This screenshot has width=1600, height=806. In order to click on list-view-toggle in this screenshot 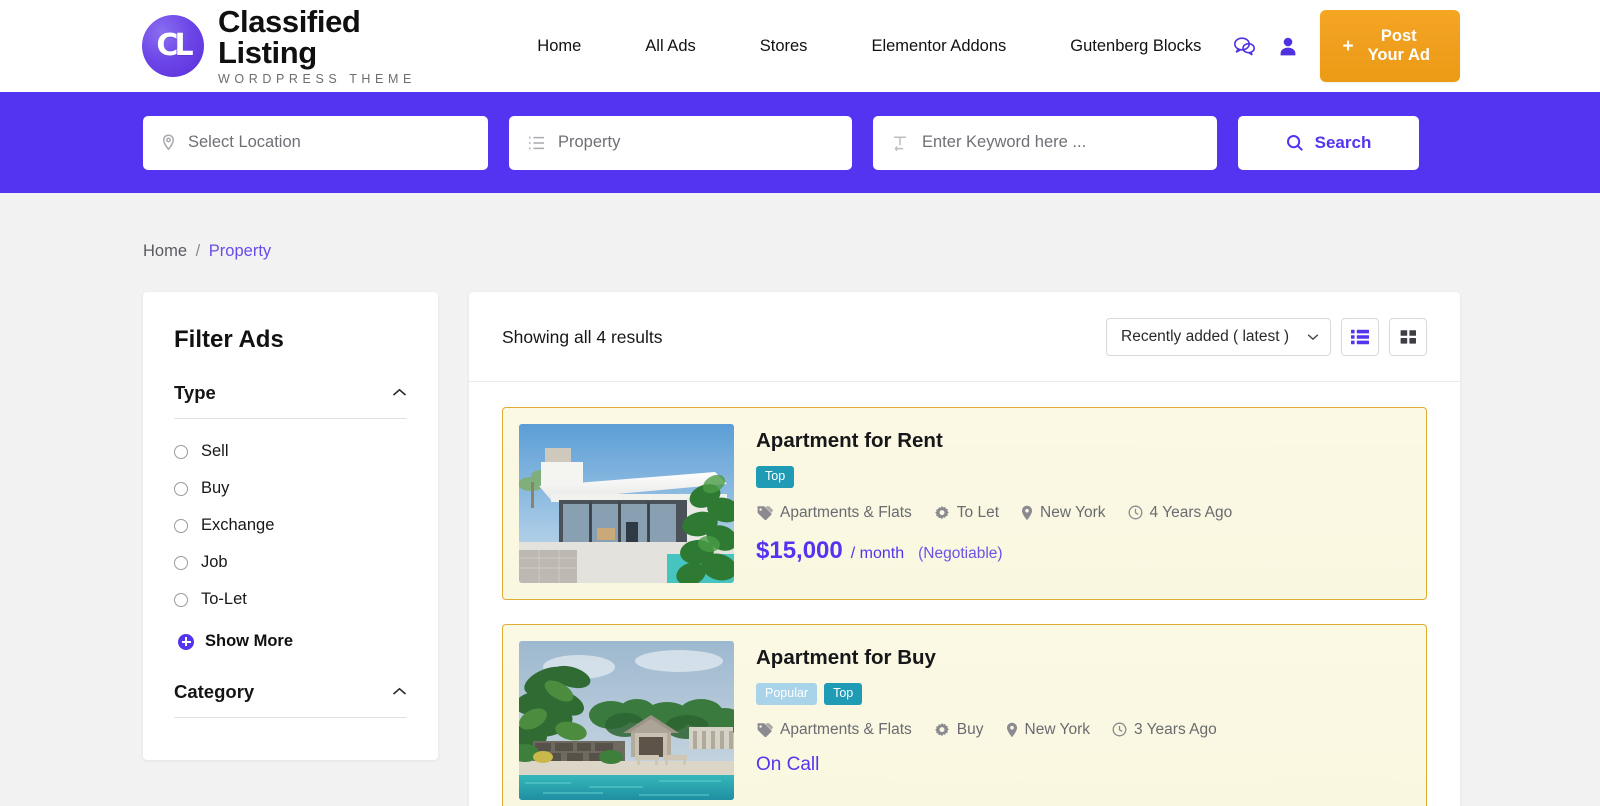, I will do `click(1360, 337)`.